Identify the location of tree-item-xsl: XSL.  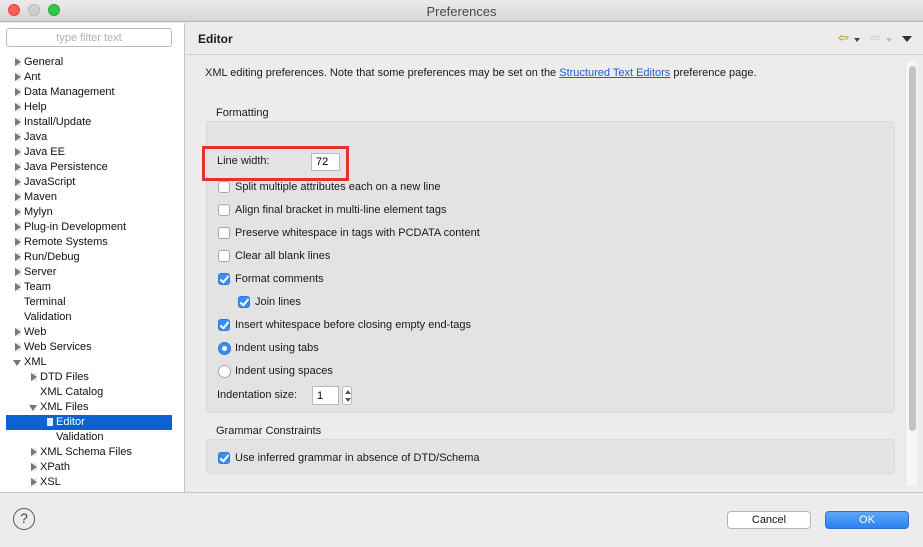
(105, 482).